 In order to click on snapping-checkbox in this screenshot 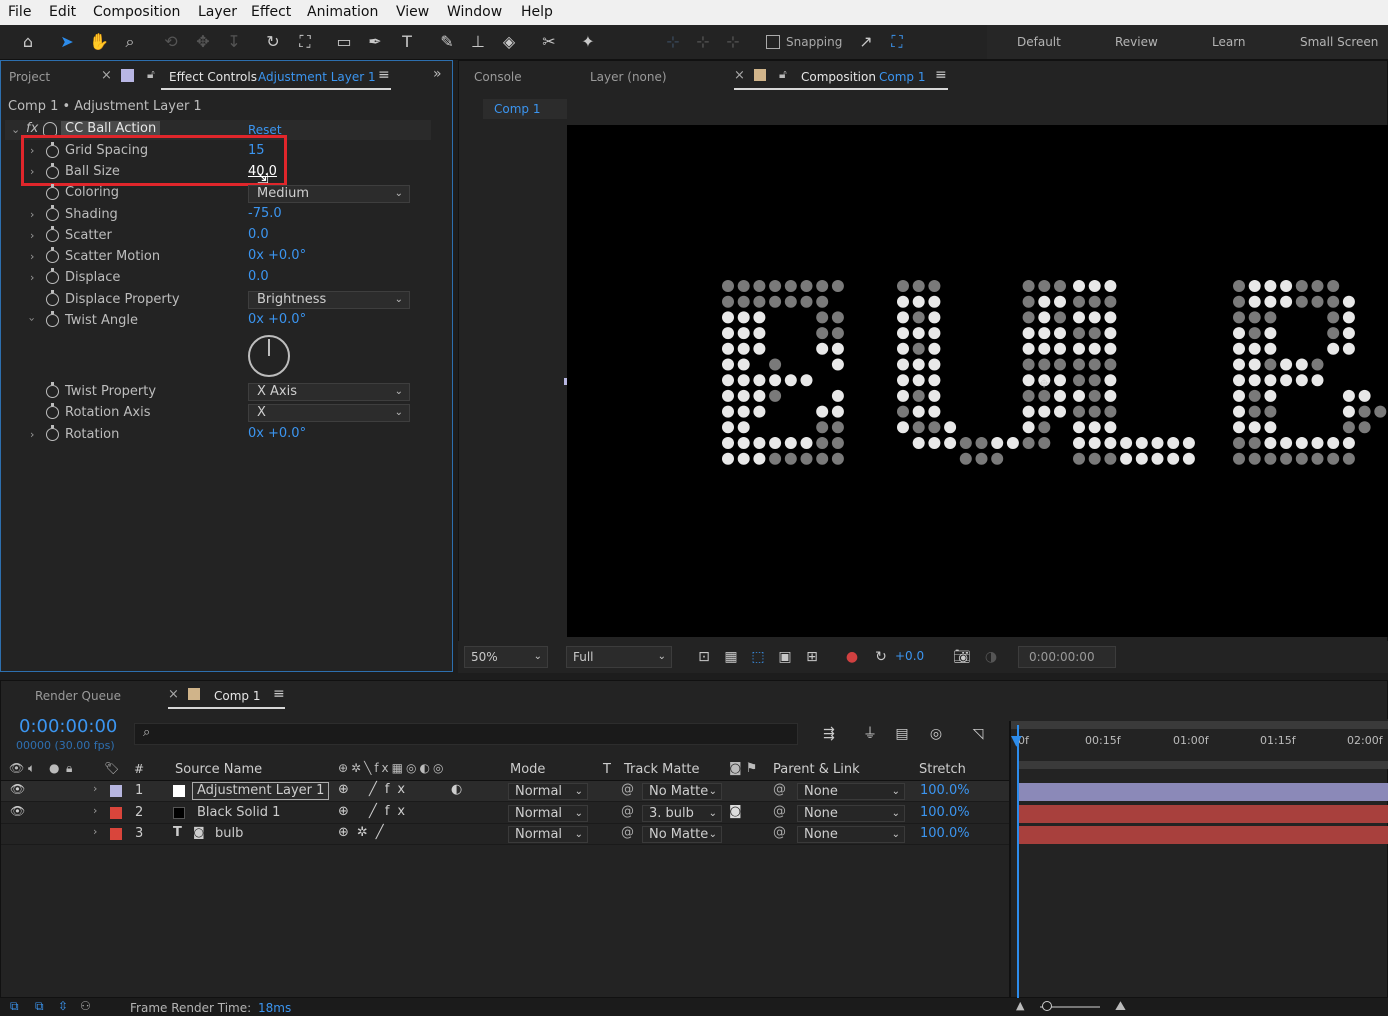, I will do `click(773, 42)`.